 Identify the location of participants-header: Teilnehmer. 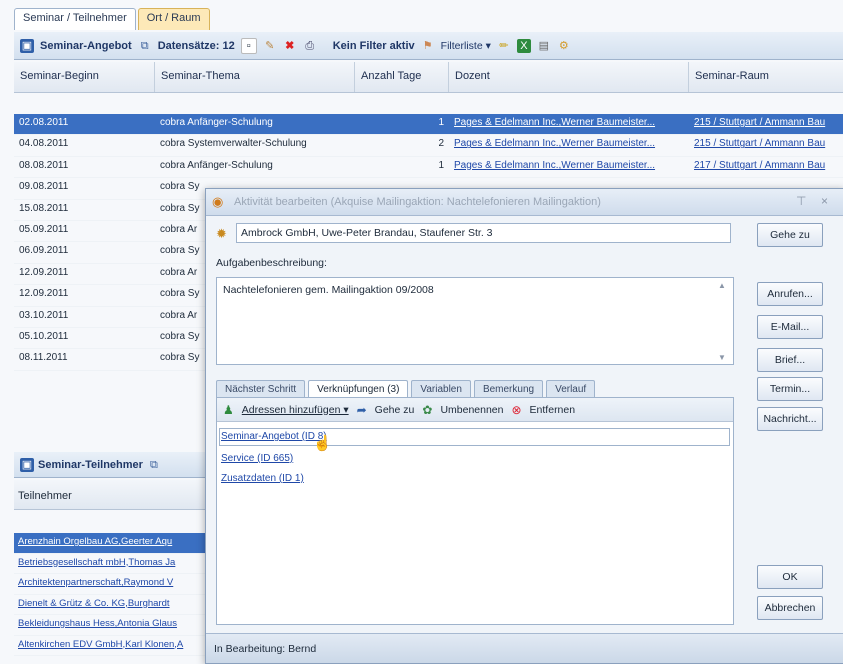
(114, 495).